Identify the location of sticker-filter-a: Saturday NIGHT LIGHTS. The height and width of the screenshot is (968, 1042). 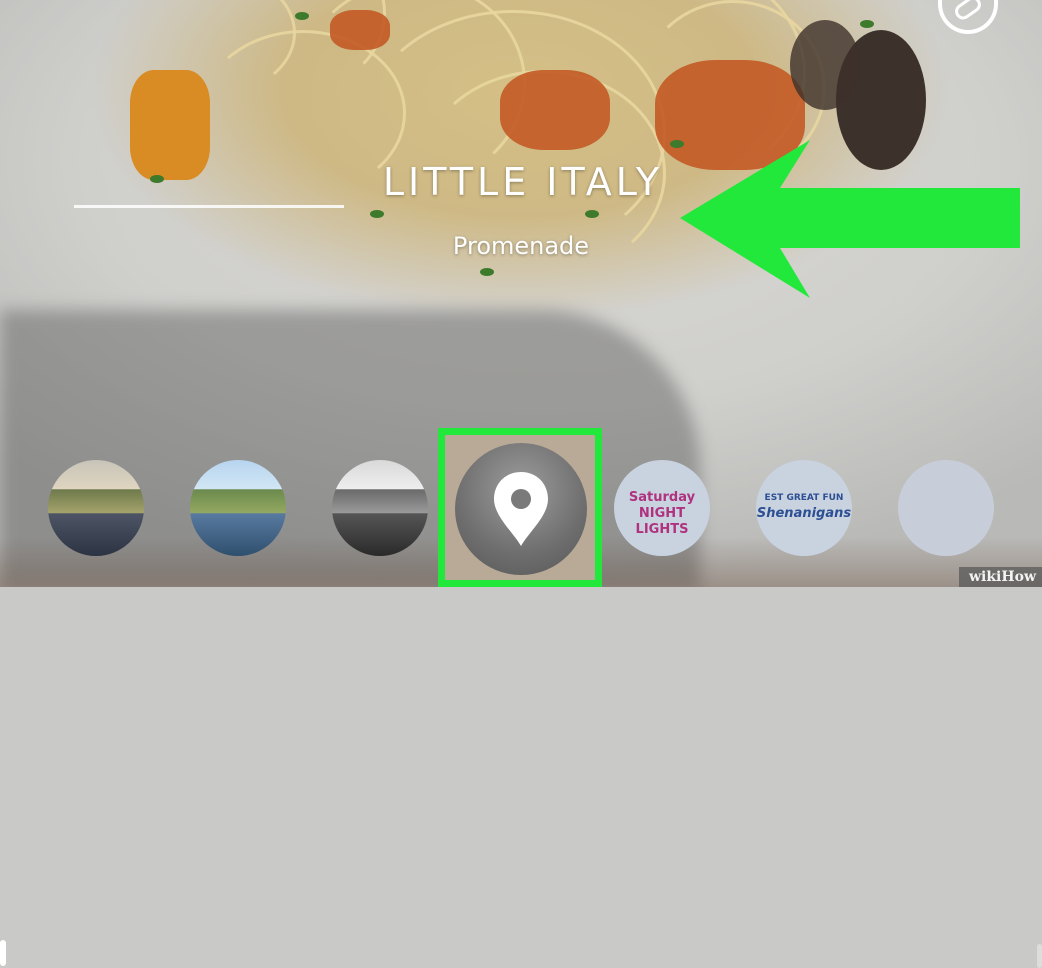
(662, 508).